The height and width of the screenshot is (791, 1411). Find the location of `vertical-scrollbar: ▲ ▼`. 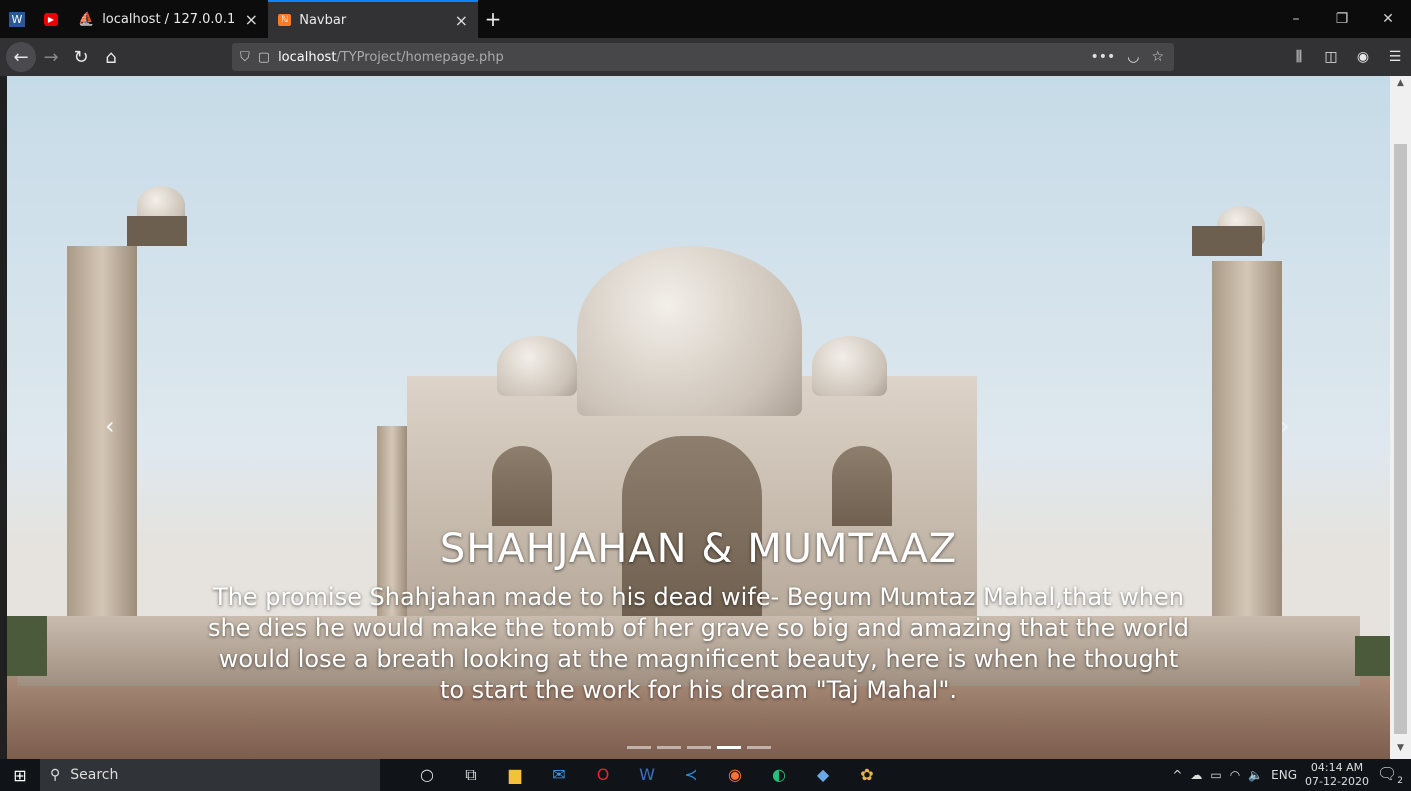

vertical-scrollbar: ▲ ▼ is located at coordinates (1400, 417).